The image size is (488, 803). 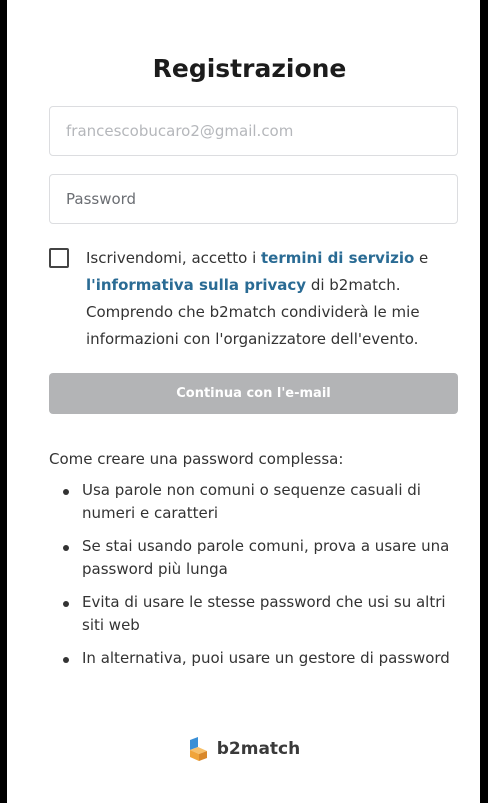 What do you see at coordinates (253, 131) in the screenshot?
I see `email-input` at bounding box center [253, 131].